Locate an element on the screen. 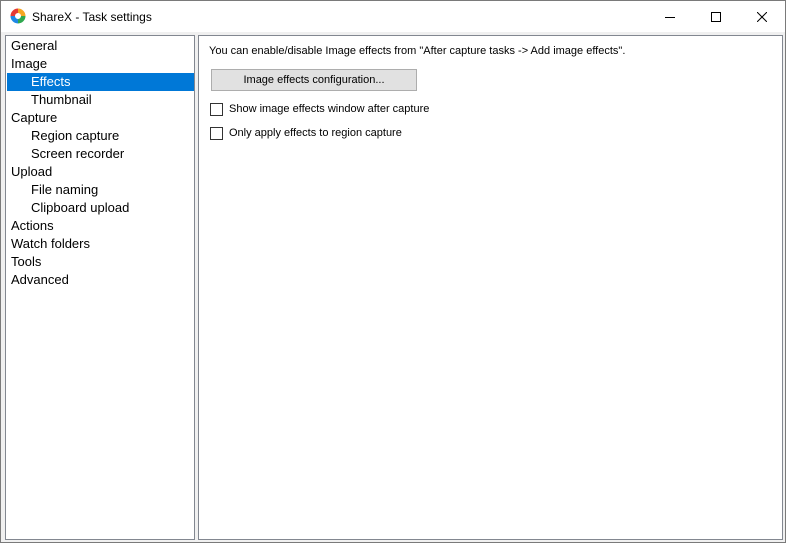 Image resolution: width=786 pixels, height=543 pixels. title-bar: ShareX - Task settings is located at coordinates (393, 16).